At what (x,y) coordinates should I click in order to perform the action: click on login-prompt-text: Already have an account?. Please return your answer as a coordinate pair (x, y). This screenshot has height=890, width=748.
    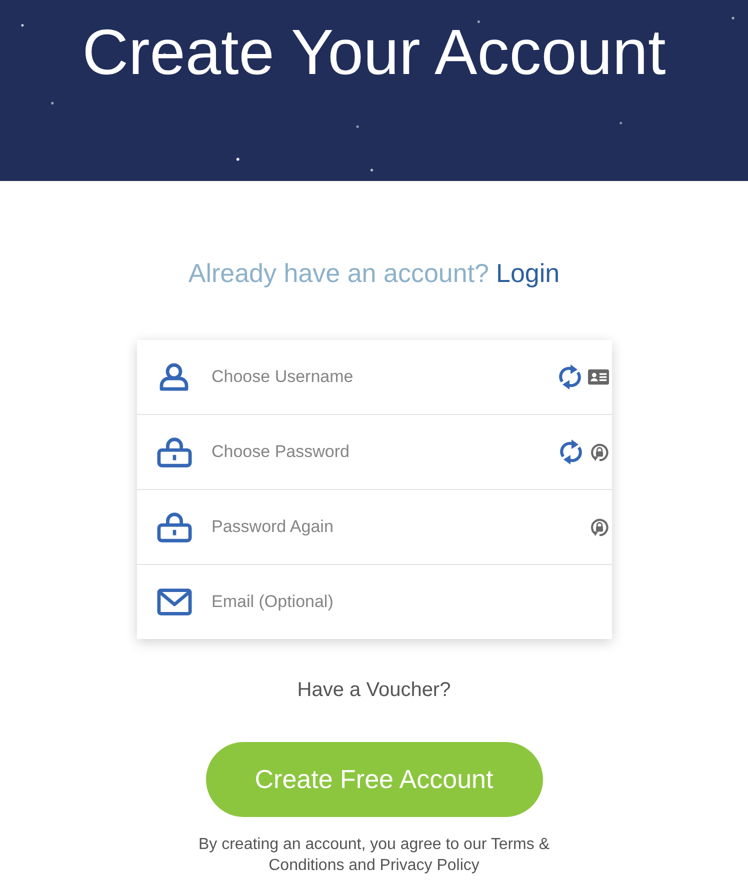
    Looking at the image, I should click on (339, 273).